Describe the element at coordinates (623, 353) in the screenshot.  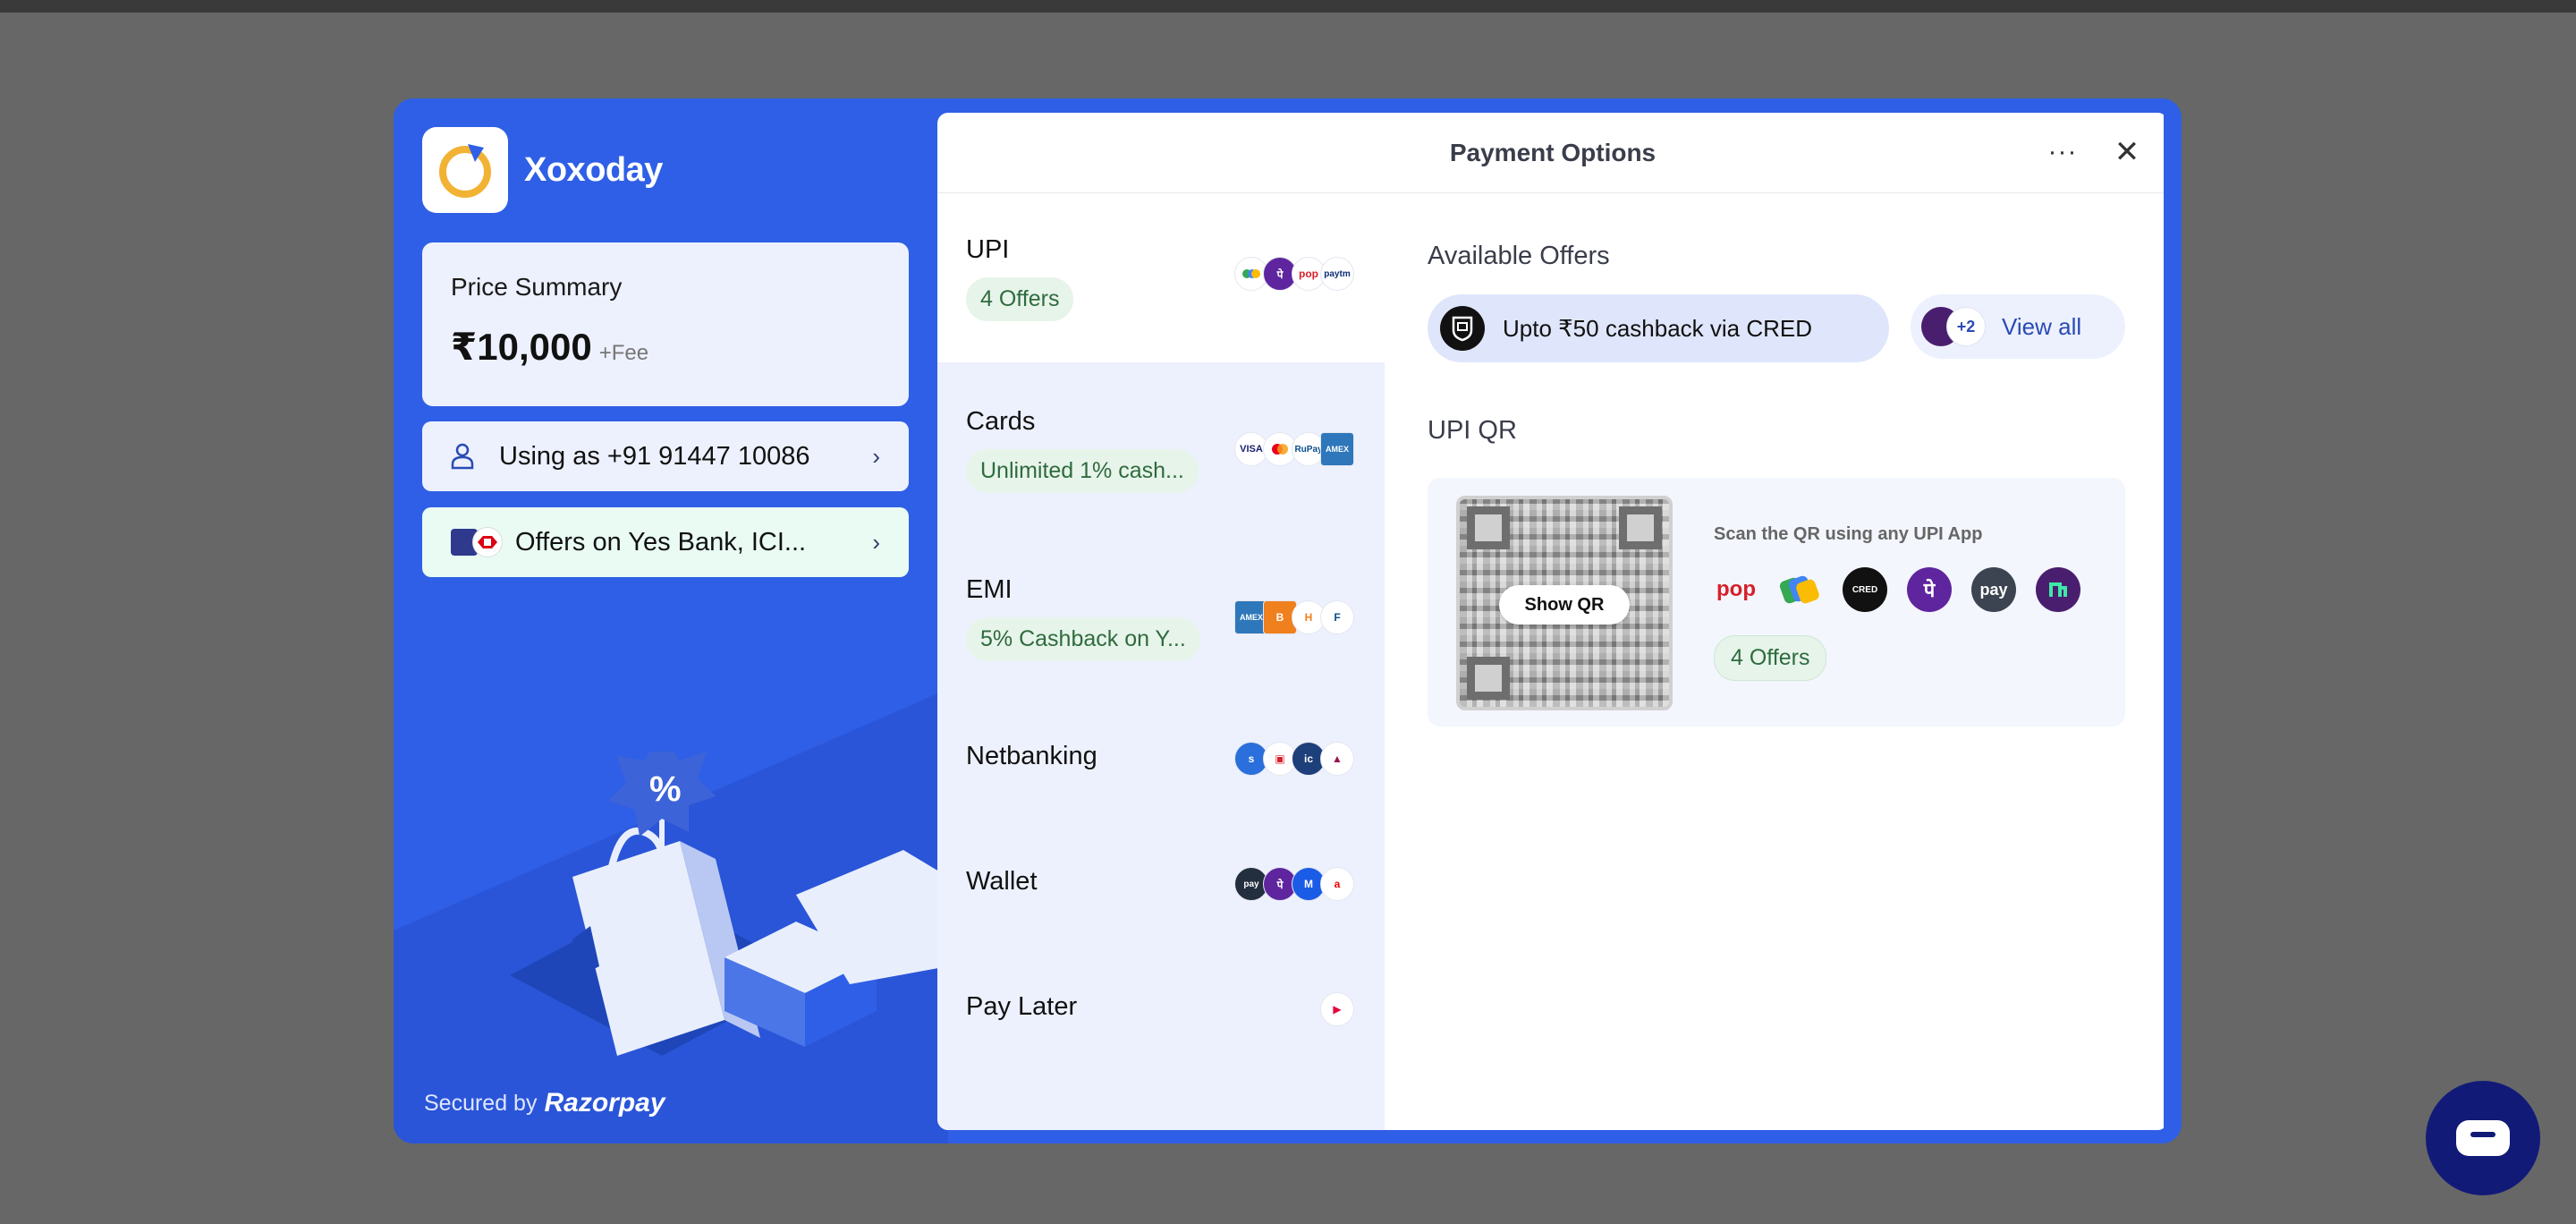
I see `price-fee: +Fee` at that location.